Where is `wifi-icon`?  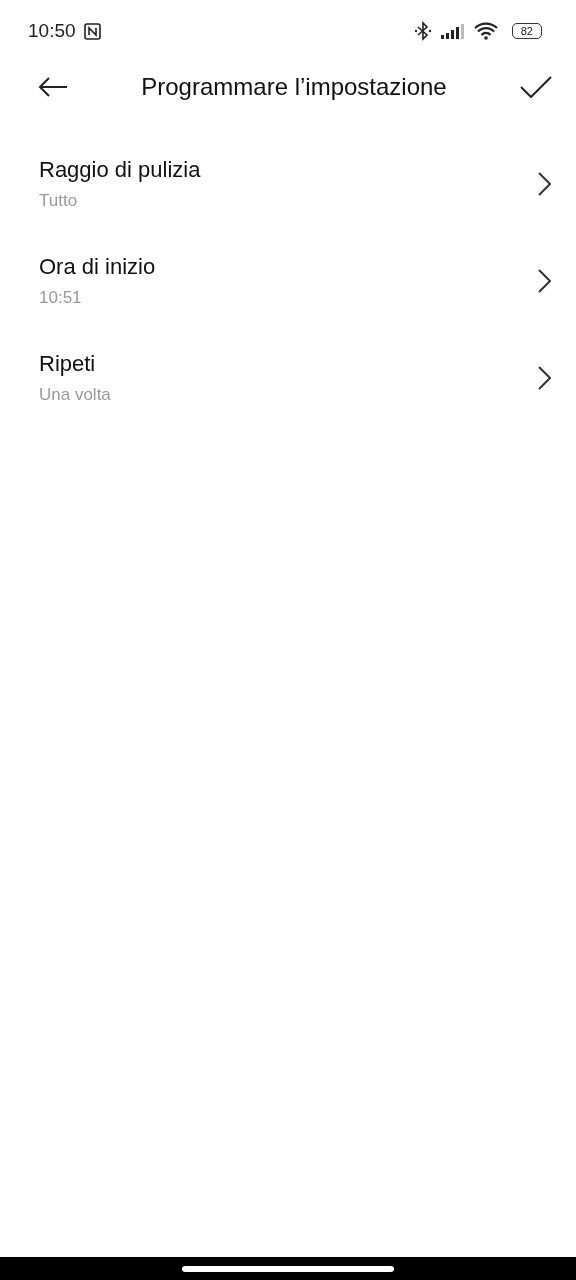
wifi-icon is located at coordinates (485, 31).